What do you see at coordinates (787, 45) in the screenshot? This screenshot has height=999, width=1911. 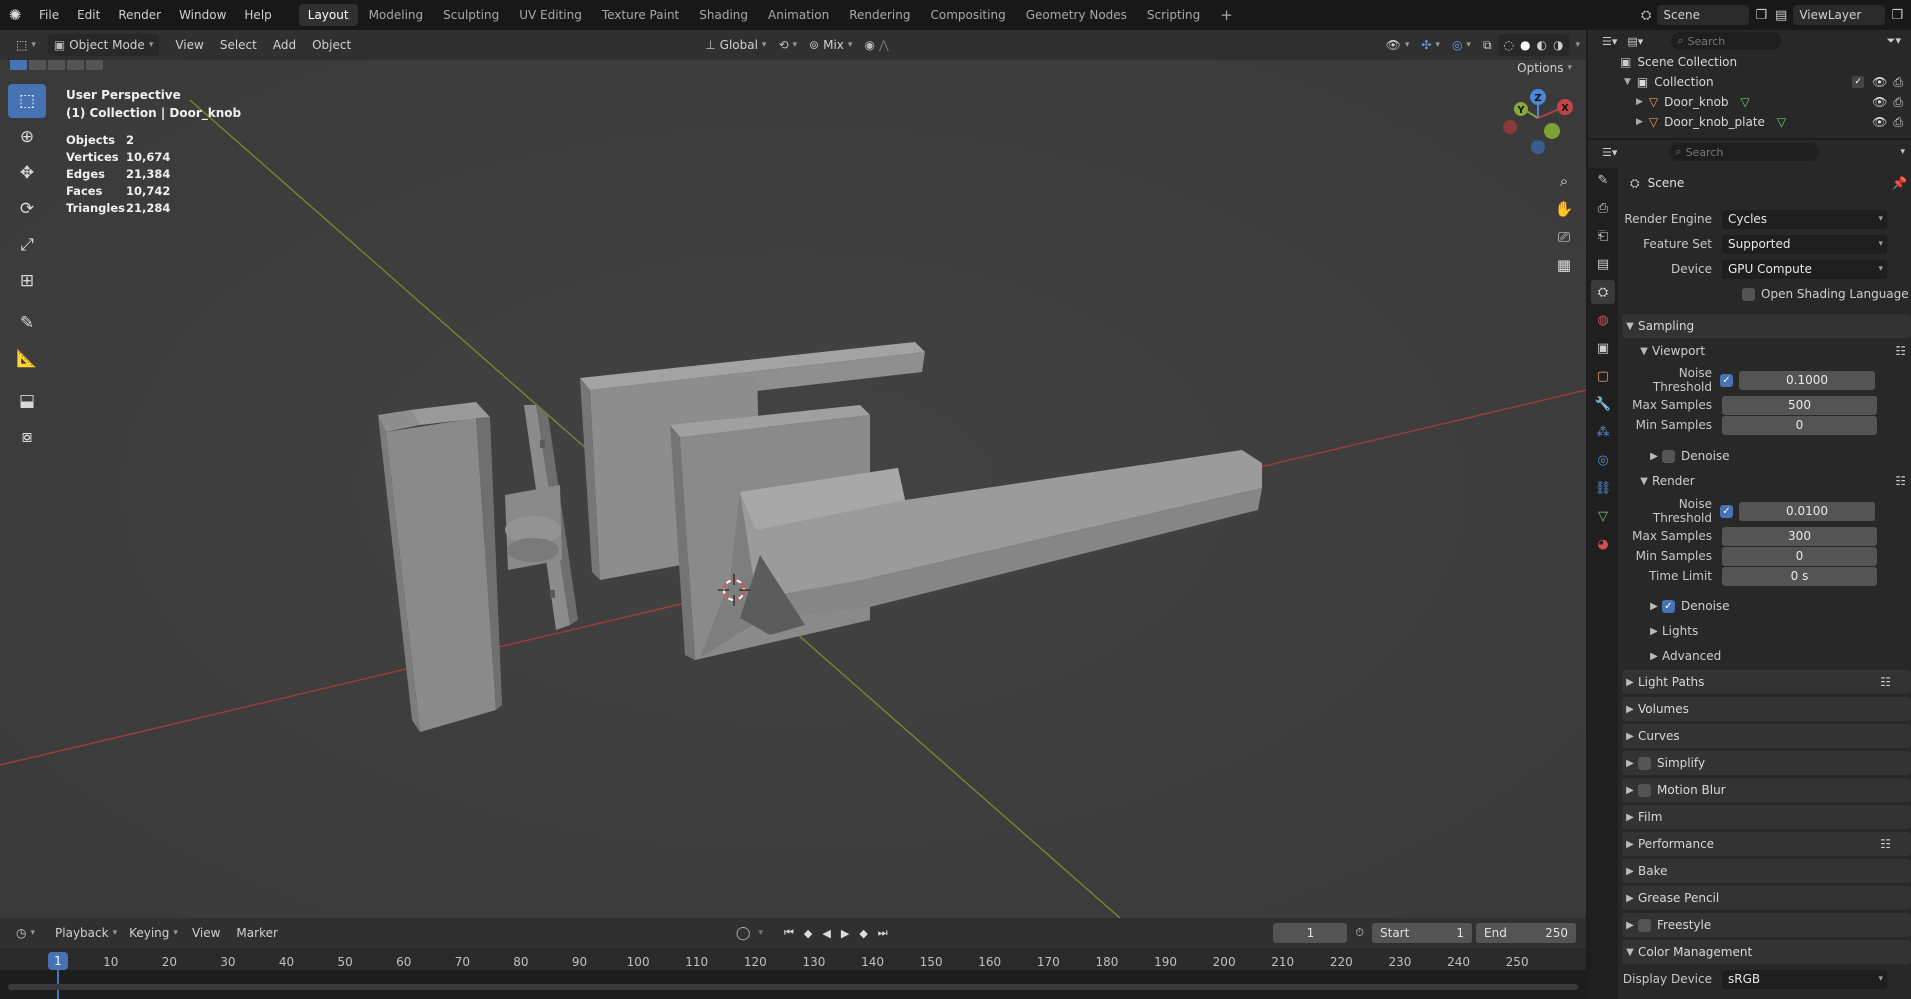 I see `pivot-selector: ⟲ ▾` at bounding box center [787, 45].